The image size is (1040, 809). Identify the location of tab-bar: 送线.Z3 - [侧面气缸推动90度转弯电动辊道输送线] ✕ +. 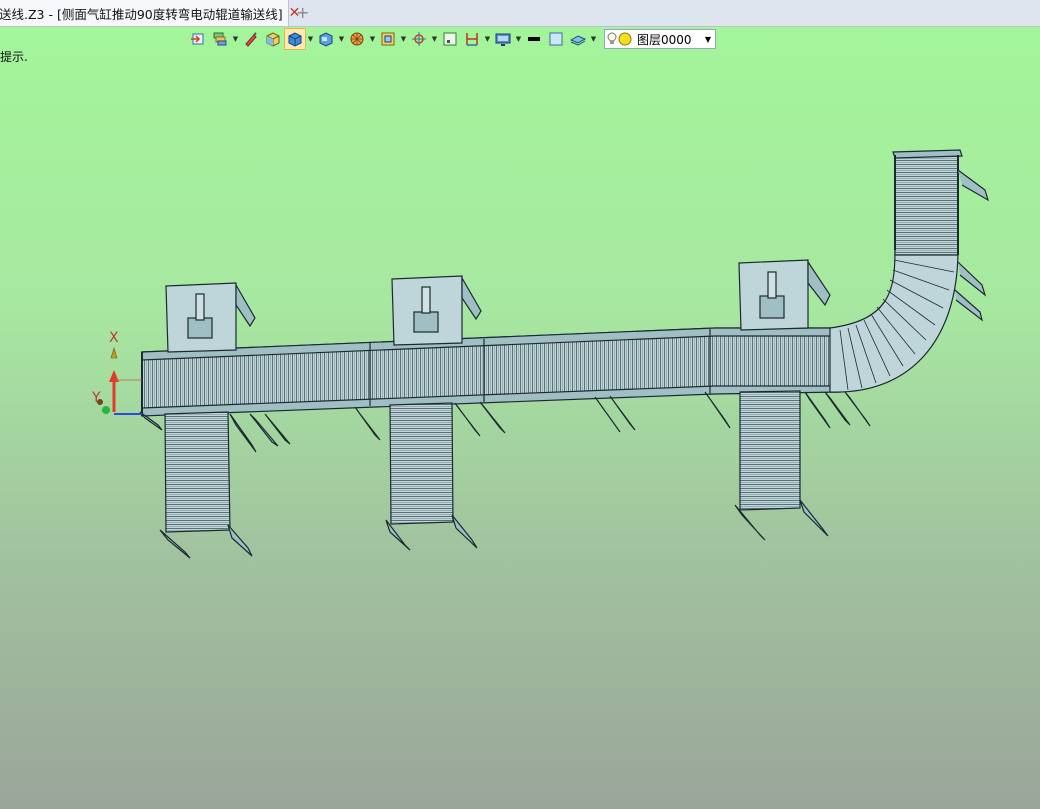
(520, 13).